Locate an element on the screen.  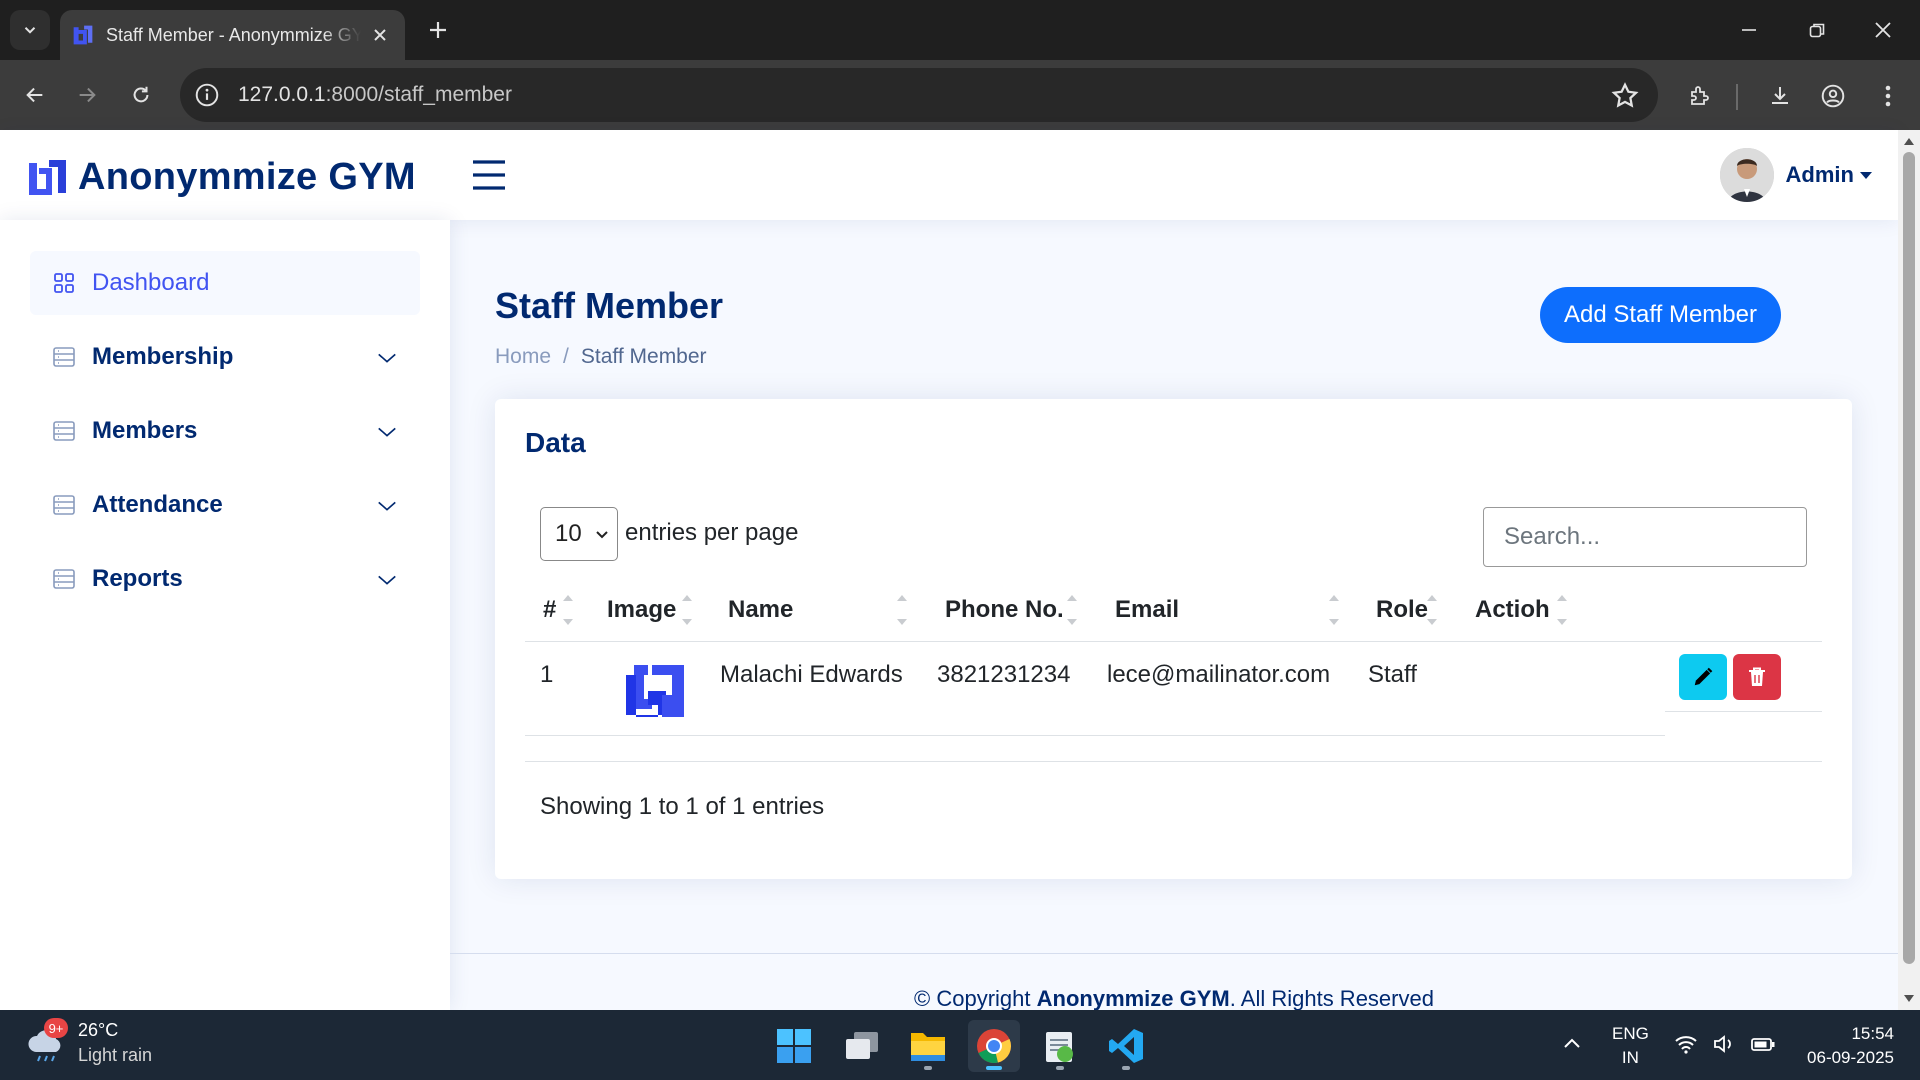
forward-button is located at coordinates (87, 95).